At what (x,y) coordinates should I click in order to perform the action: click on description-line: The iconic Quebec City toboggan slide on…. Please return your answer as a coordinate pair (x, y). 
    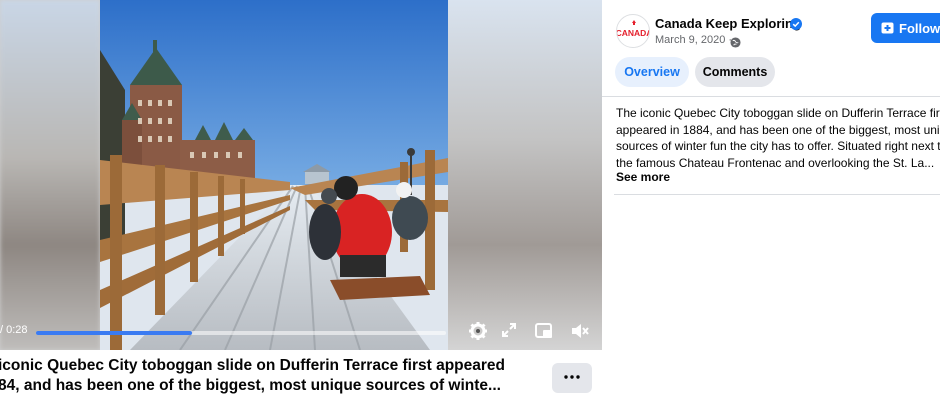
    Looking at the image, I should click on (778, 113).